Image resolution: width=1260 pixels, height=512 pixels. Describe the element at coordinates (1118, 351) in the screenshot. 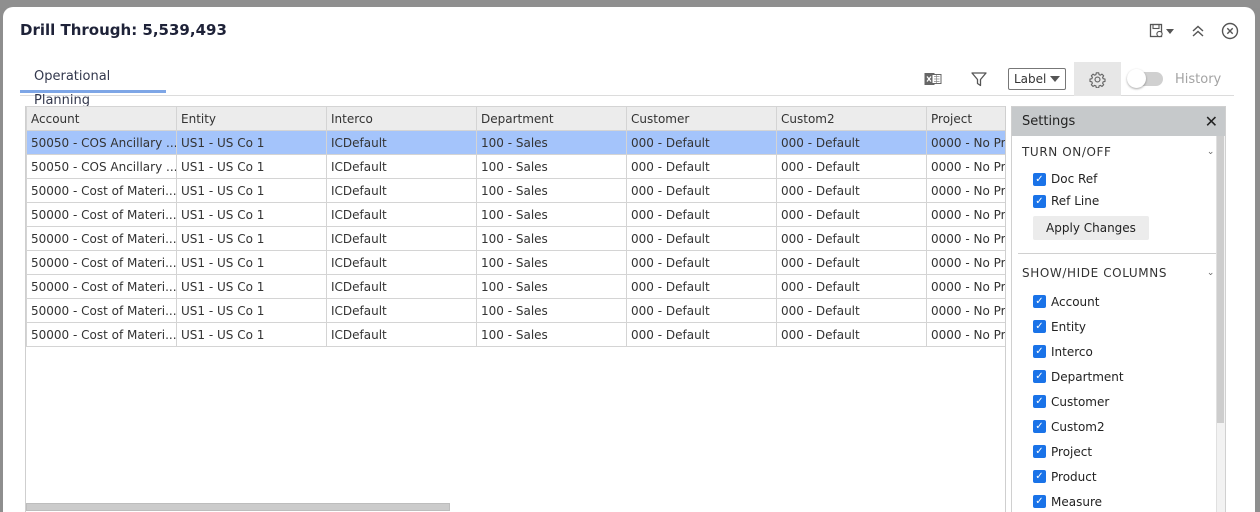

I see `checkbox-interco: ✓ Interco` at that location.